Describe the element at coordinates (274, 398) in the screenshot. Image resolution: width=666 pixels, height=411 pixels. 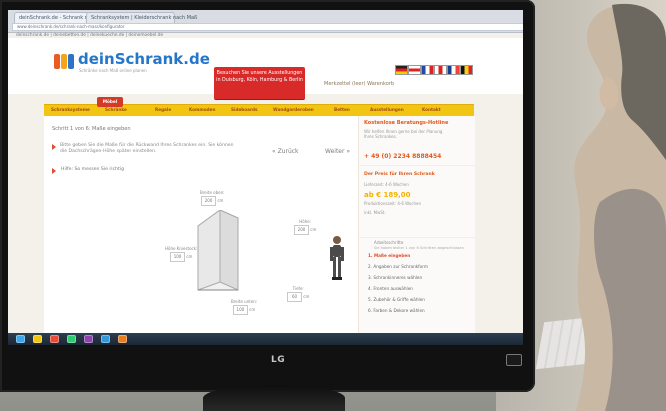
I see `monitor-stand` at that location.